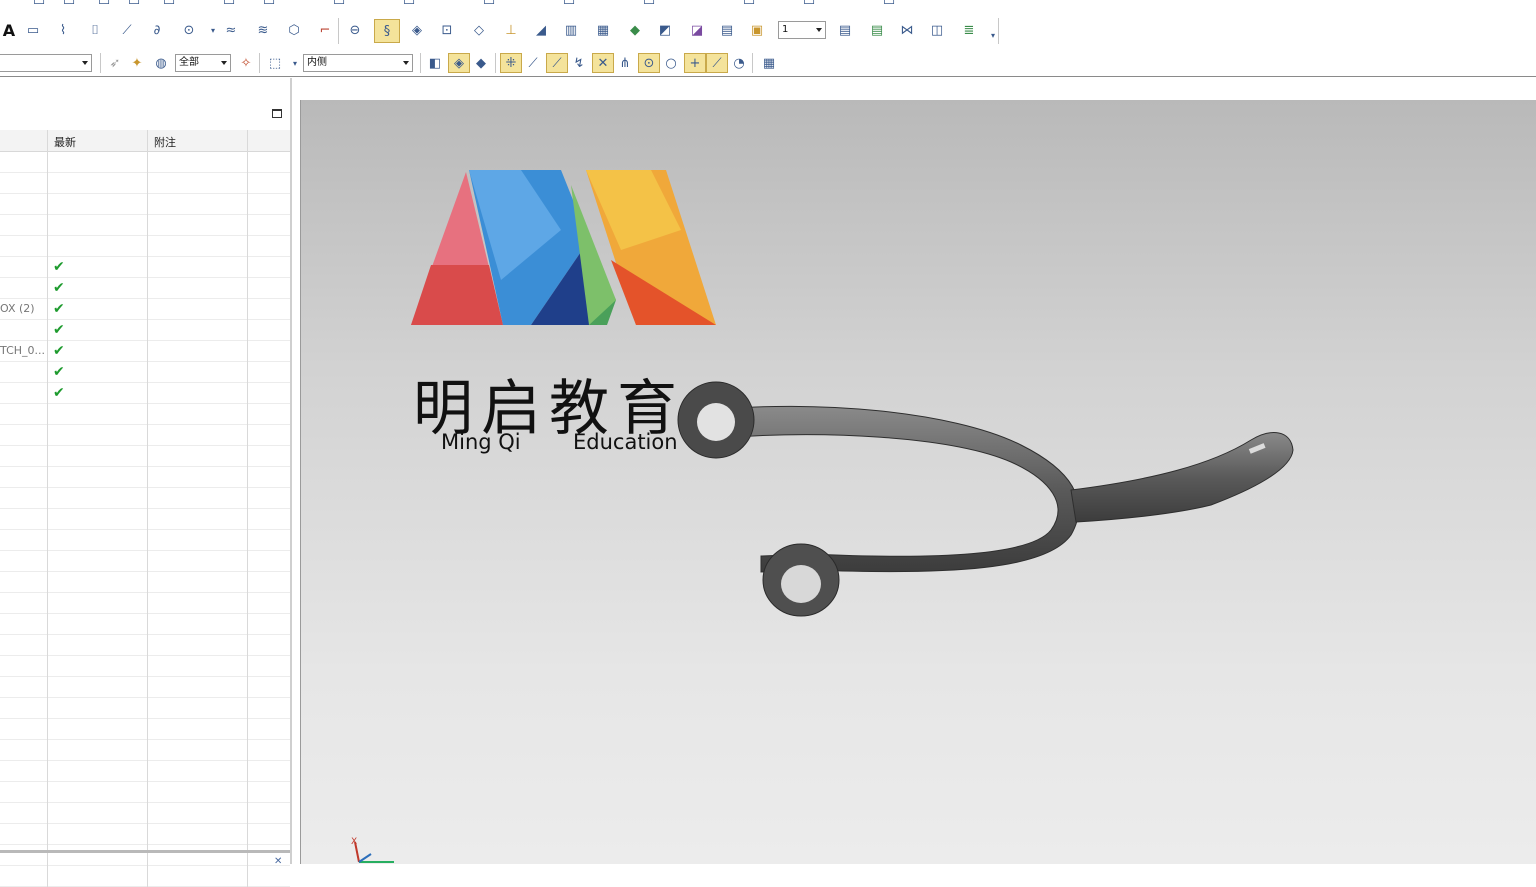  Describe the element at coordinates (278, 861) in the screenshot. I see `collapse-icon: ✕` at that location.